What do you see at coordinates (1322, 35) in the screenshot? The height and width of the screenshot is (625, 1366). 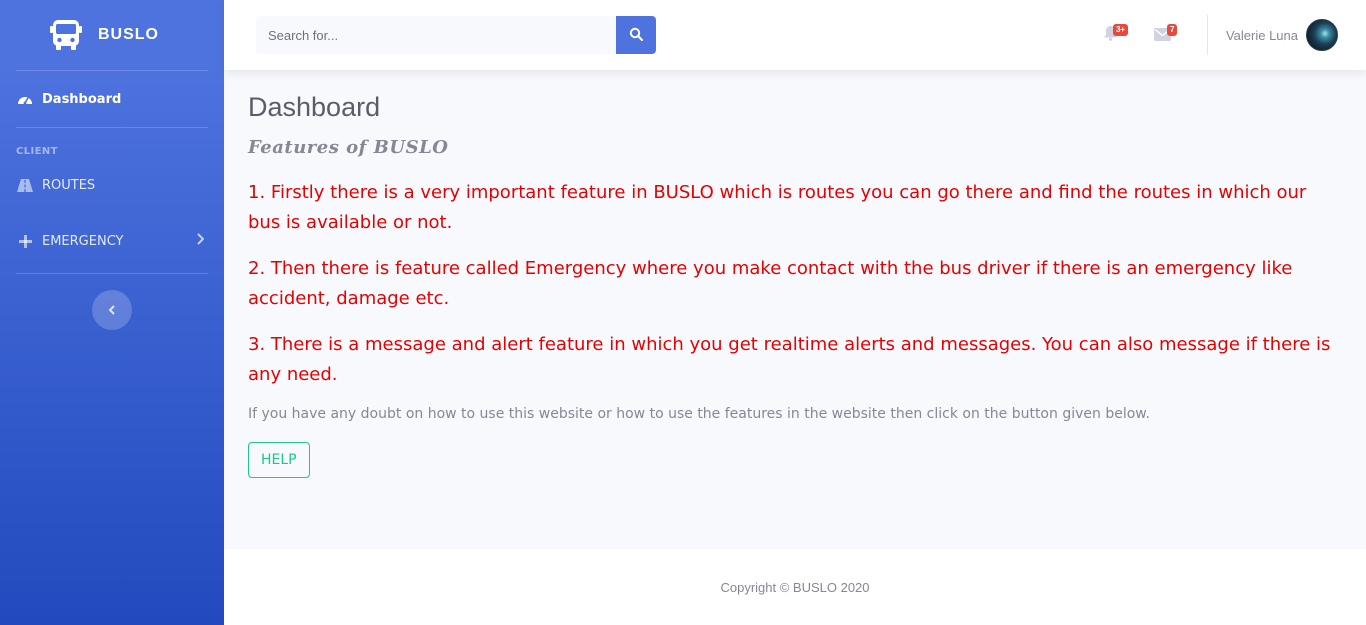 I see `avatar` at bounding box center [1322, 35].